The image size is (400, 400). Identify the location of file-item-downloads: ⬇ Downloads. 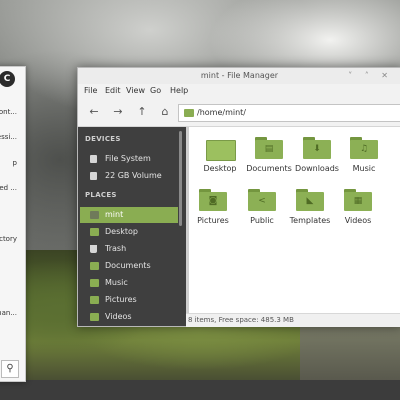
(317, 152).